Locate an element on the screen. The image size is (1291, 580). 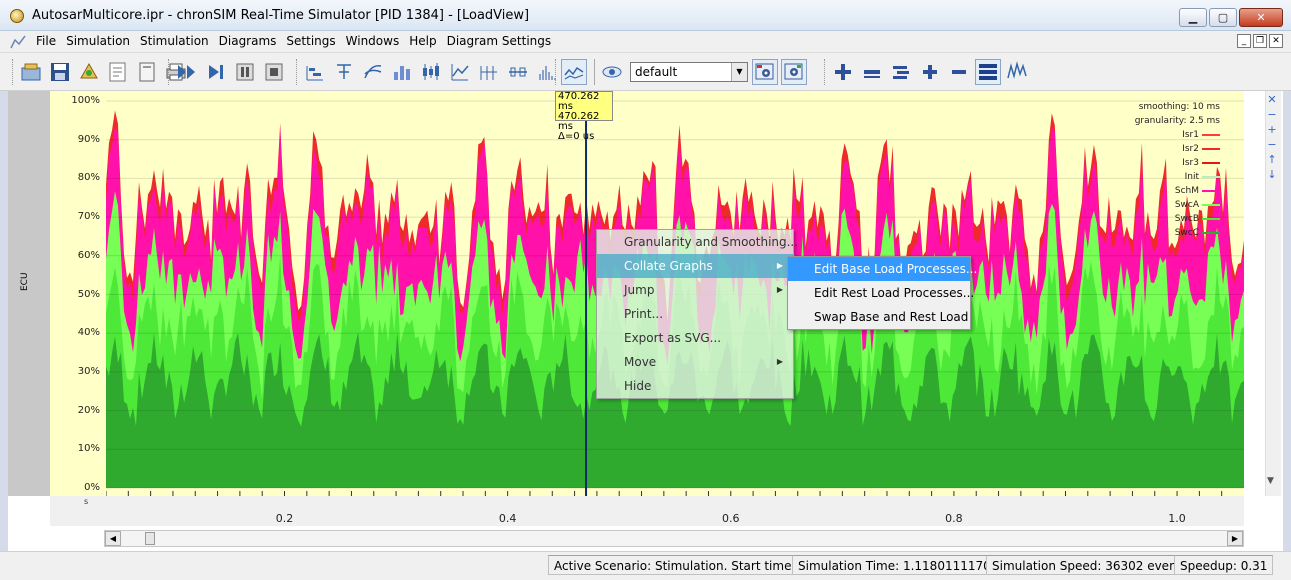
menu-settings: Settings is located at coordinates (310, 41).